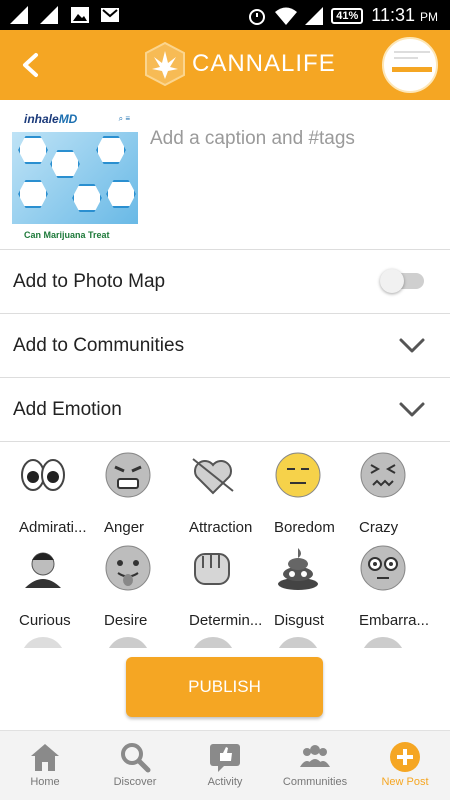 This screenshot has width=450, height=801. Describe the element at coordinates (304, 527) in the screenshot. I see `emotion-label: Boredom` at that location.